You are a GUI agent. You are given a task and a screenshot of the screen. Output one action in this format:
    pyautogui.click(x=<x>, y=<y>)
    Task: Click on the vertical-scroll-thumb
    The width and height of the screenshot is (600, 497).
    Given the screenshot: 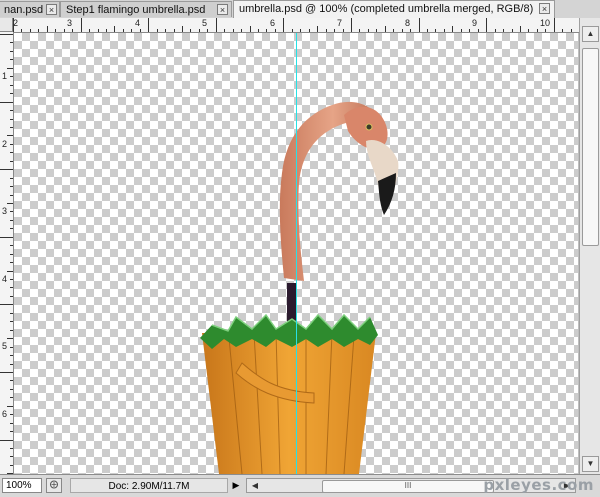 What is the action you would take?
    pyautogui.click(x=590, y=147)
    